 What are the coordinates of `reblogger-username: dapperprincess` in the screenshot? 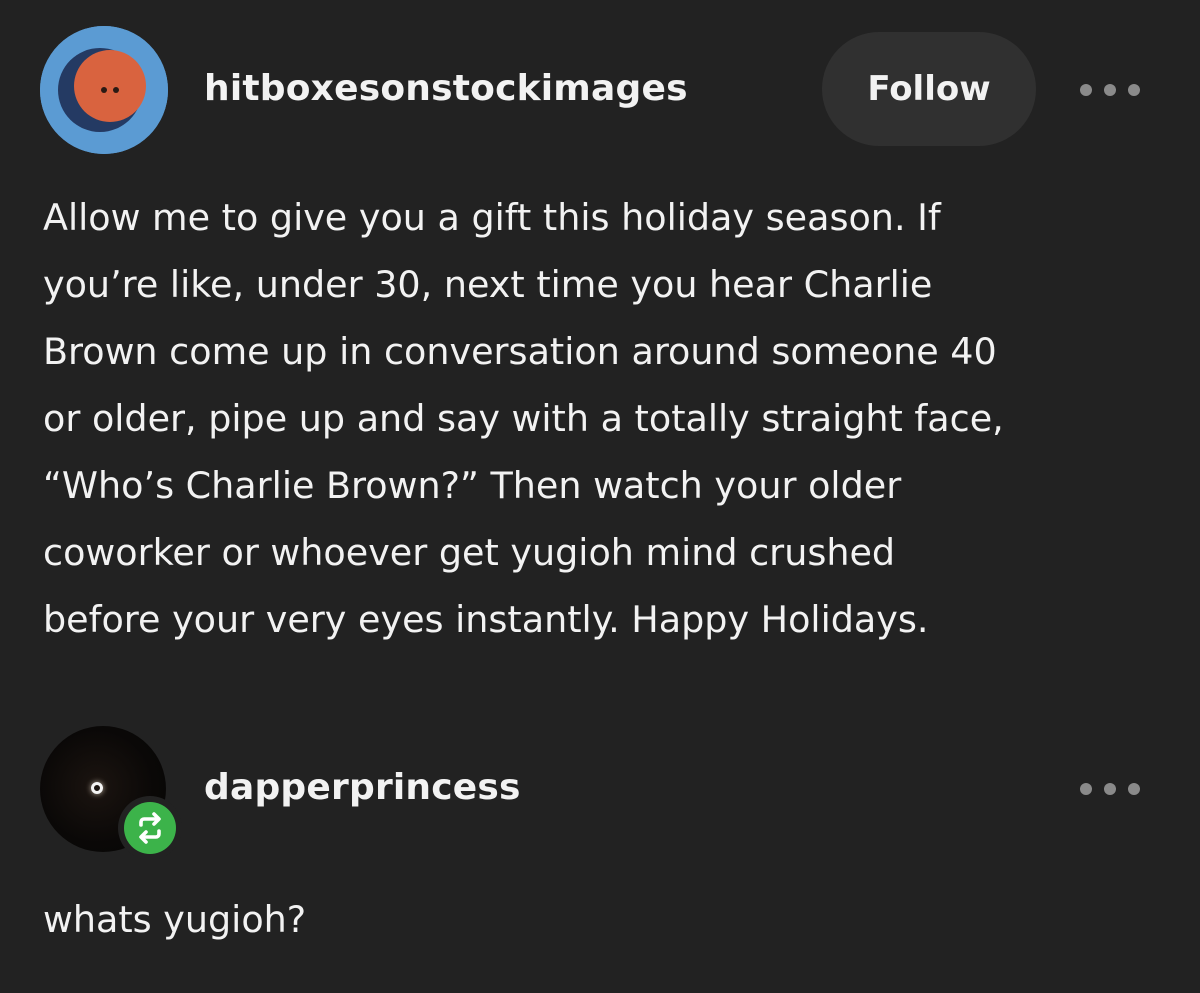 It's located at (362, 787).